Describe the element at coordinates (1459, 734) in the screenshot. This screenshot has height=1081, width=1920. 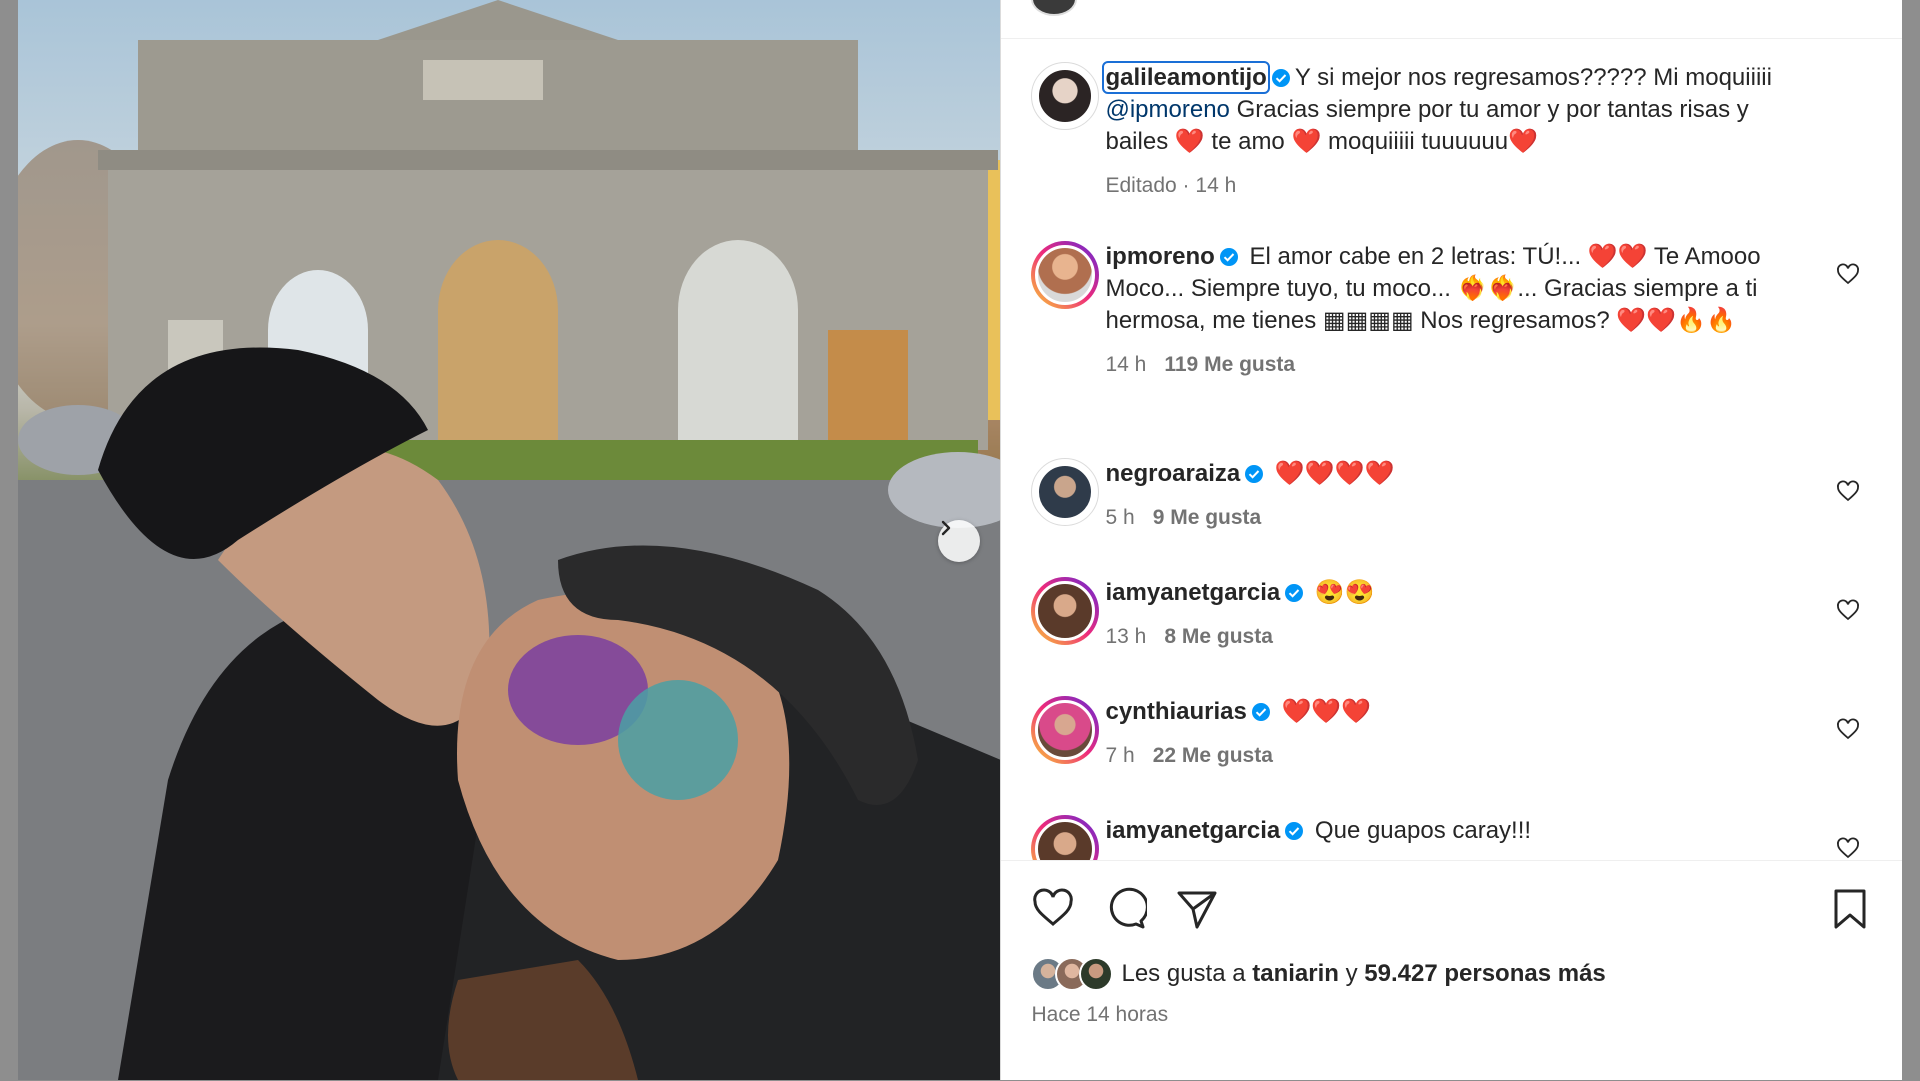
I see `comment-body: cynthiaurias ❤️❤️❤️ 7 h 22 Me gusta` at that location.